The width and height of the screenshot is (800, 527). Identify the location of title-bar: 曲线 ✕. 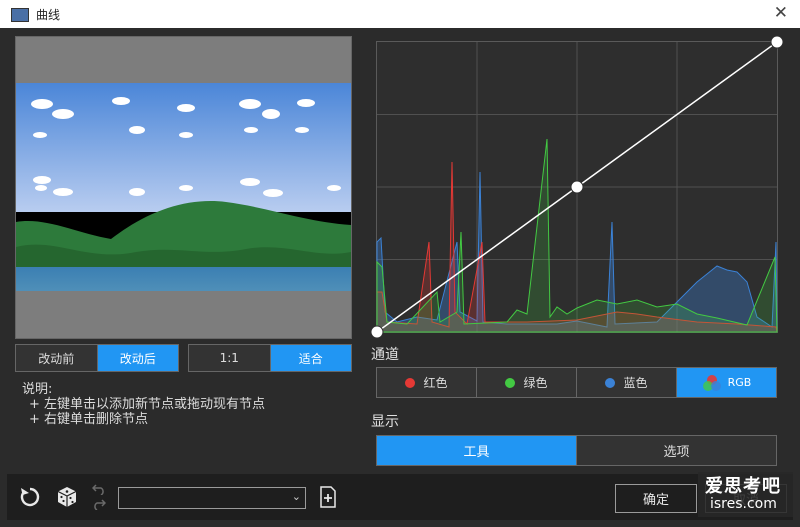
(400, 14).